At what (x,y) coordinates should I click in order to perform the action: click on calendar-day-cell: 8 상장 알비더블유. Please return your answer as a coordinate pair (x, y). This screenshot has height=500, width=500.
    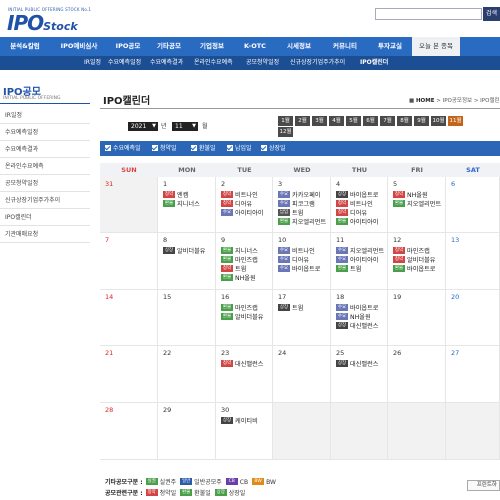
    Looking at the image, I should click on (187, 261).